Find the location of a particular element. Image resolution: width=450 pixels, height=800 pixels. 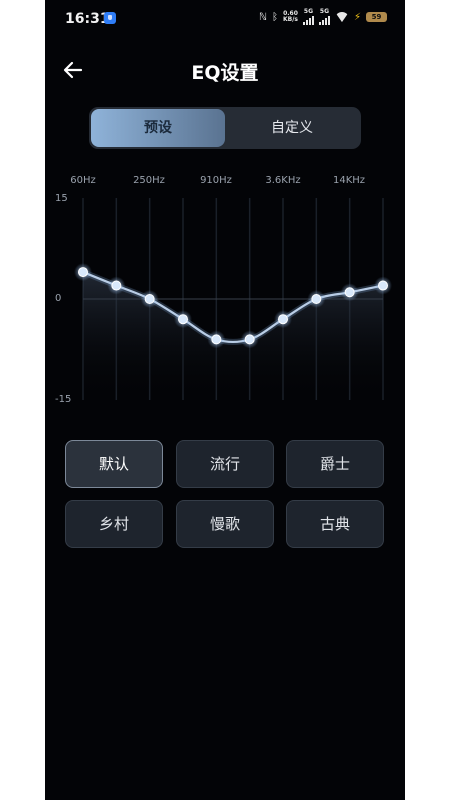

preset-classical-button: 古典 is located at coordinates (335, 524).